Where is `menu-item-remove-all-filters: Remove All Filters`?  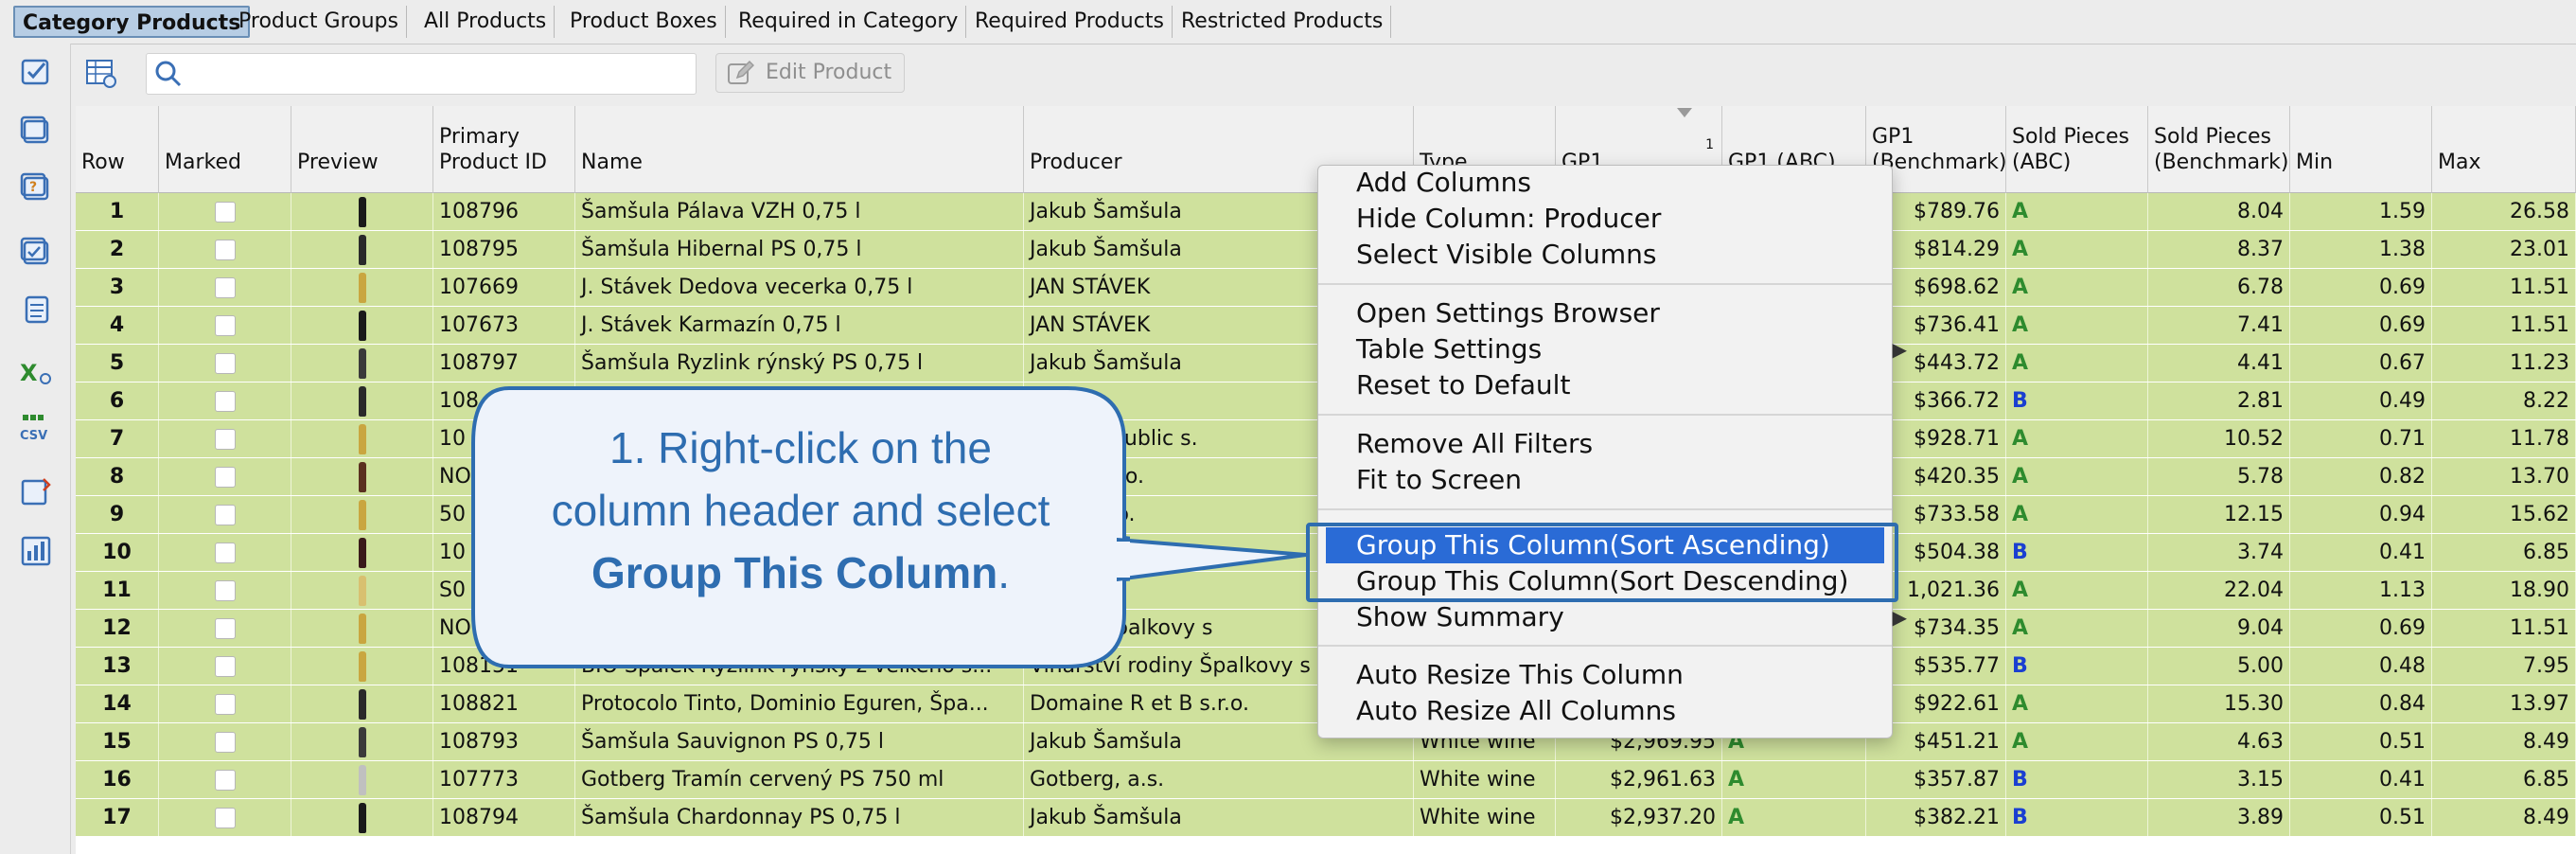 menu-item-remove-all-filters: Remove All Filters is located at coordinates (1474, 444).